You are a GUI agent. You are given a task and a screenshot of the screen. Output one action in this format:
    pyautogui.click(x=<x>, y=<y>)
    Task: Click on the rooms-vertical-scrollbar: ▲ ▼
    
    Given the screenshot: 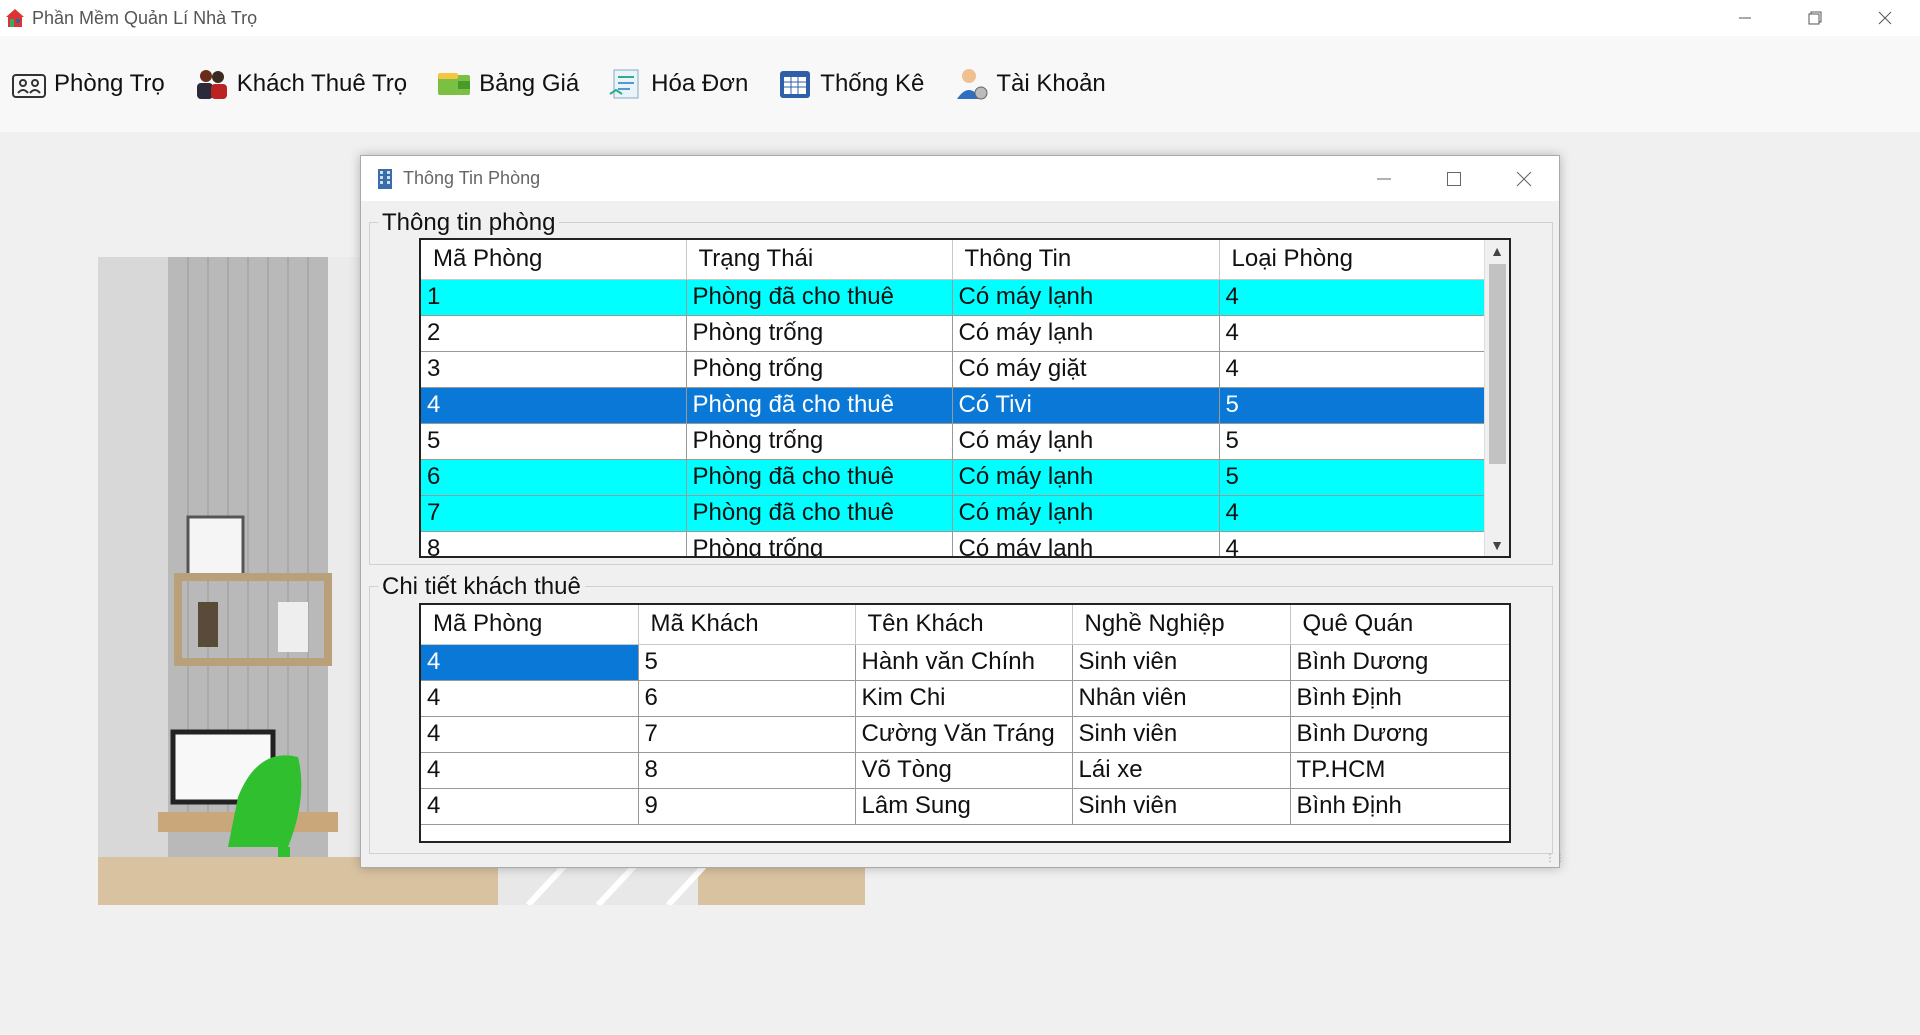 What is the action you would take?
    pyautogui.click(x=1496, y=398)
    